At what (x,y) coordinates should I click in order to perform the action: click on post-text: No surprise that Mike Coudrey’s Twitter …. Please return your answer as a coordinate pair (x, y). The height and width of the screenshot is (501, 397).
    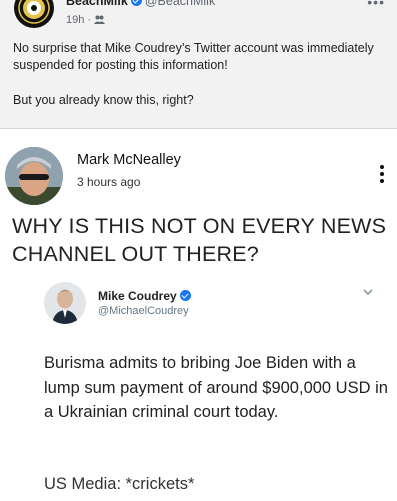
    Looking at the image, I should click on (200, 74).